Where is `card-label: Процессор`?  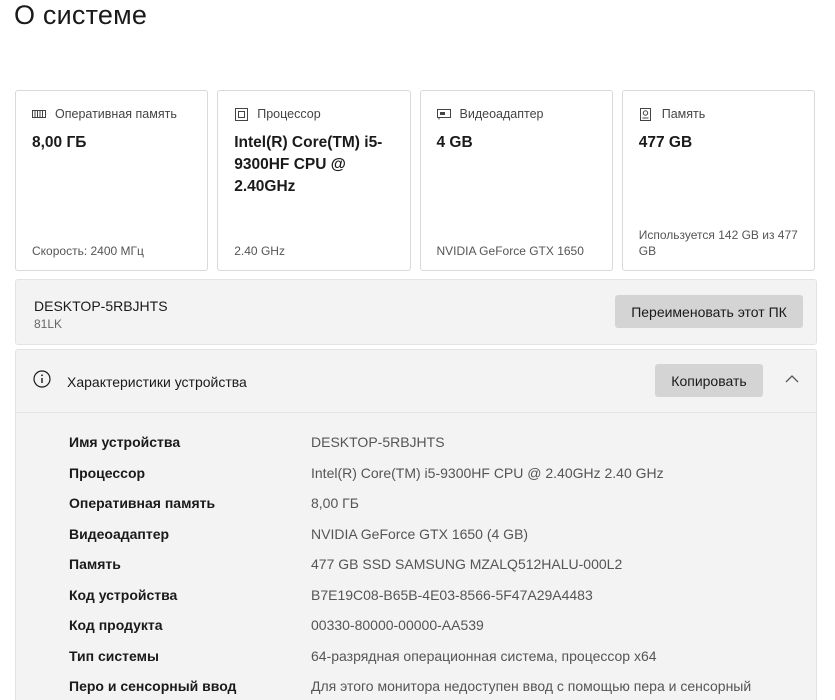 card-label: Процессор is located at coordinates (289, 114).